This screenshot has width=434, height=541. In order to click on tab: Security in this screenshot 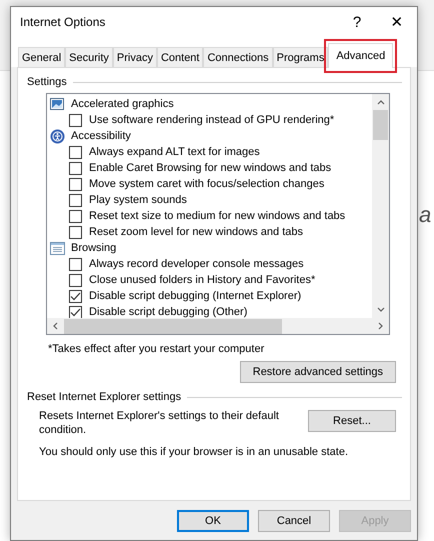, I will do `click(89, 57)`.